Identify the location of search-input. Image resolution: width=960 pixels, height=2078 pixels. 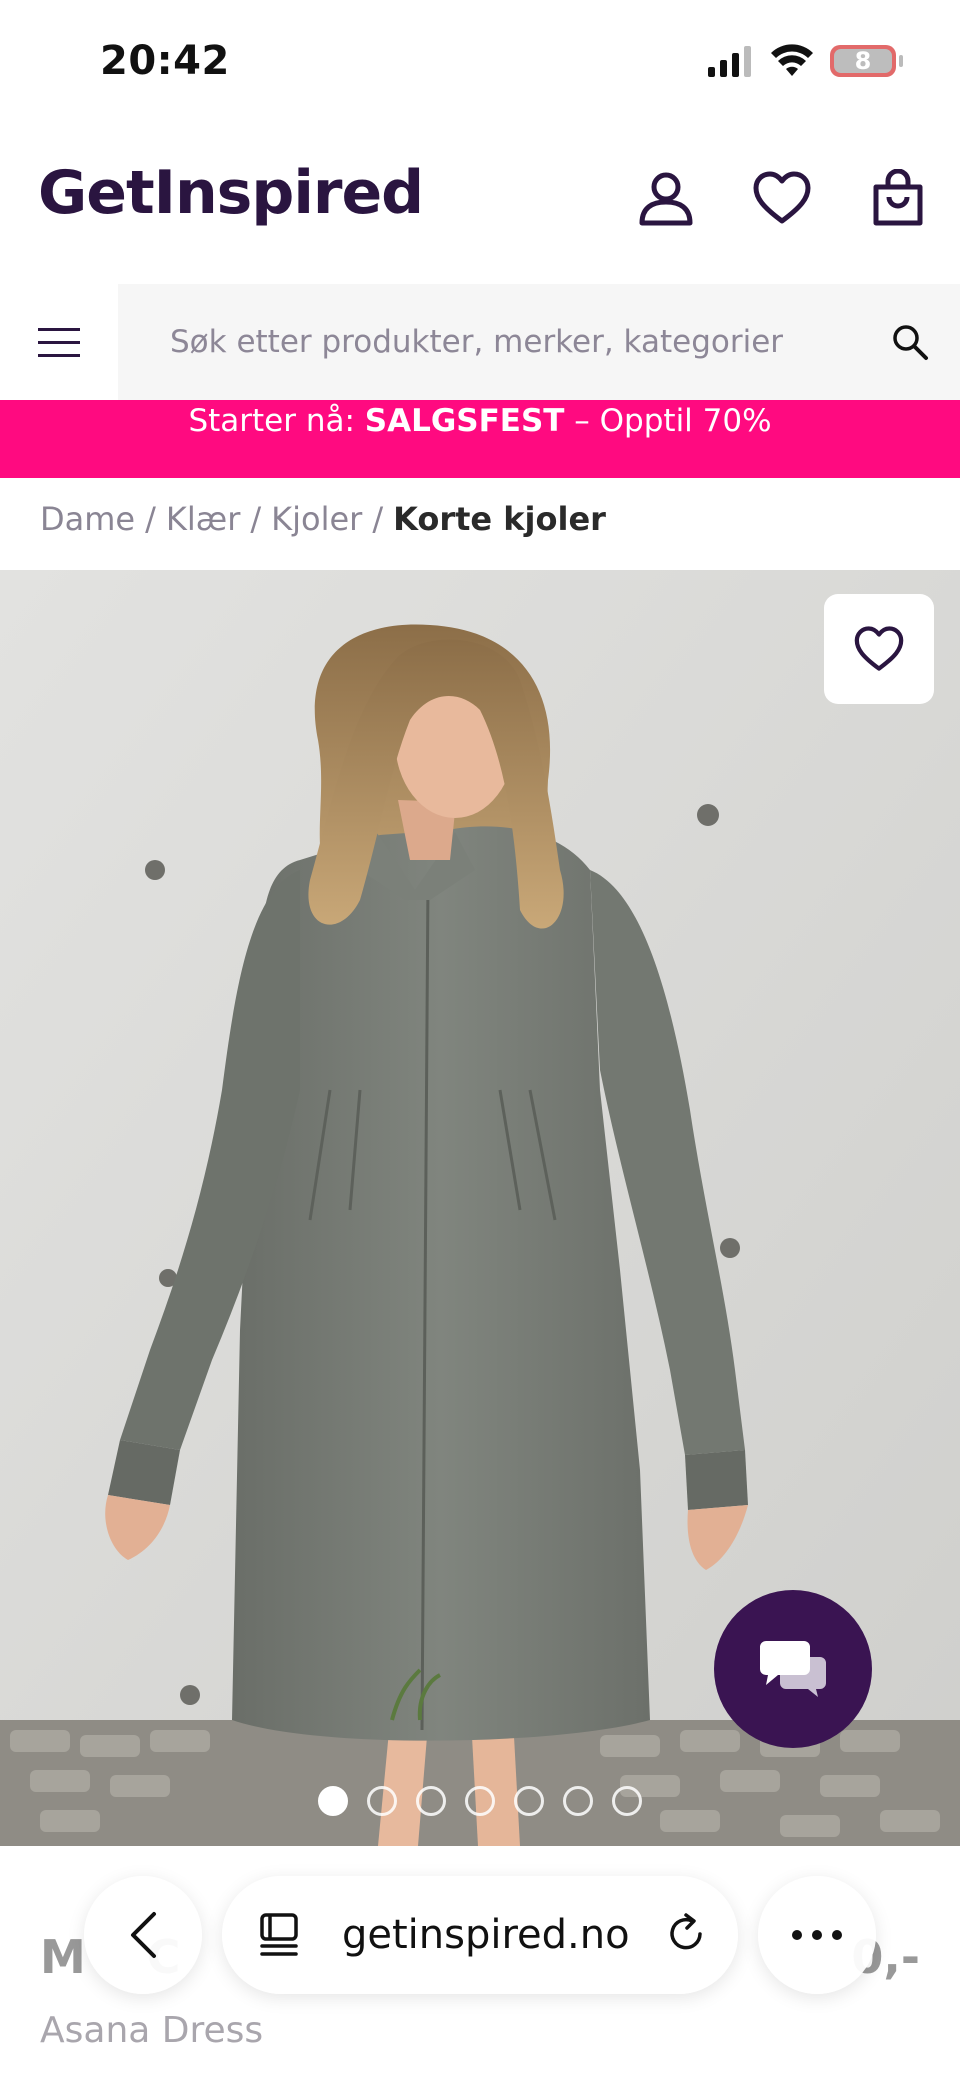
(539, 342).